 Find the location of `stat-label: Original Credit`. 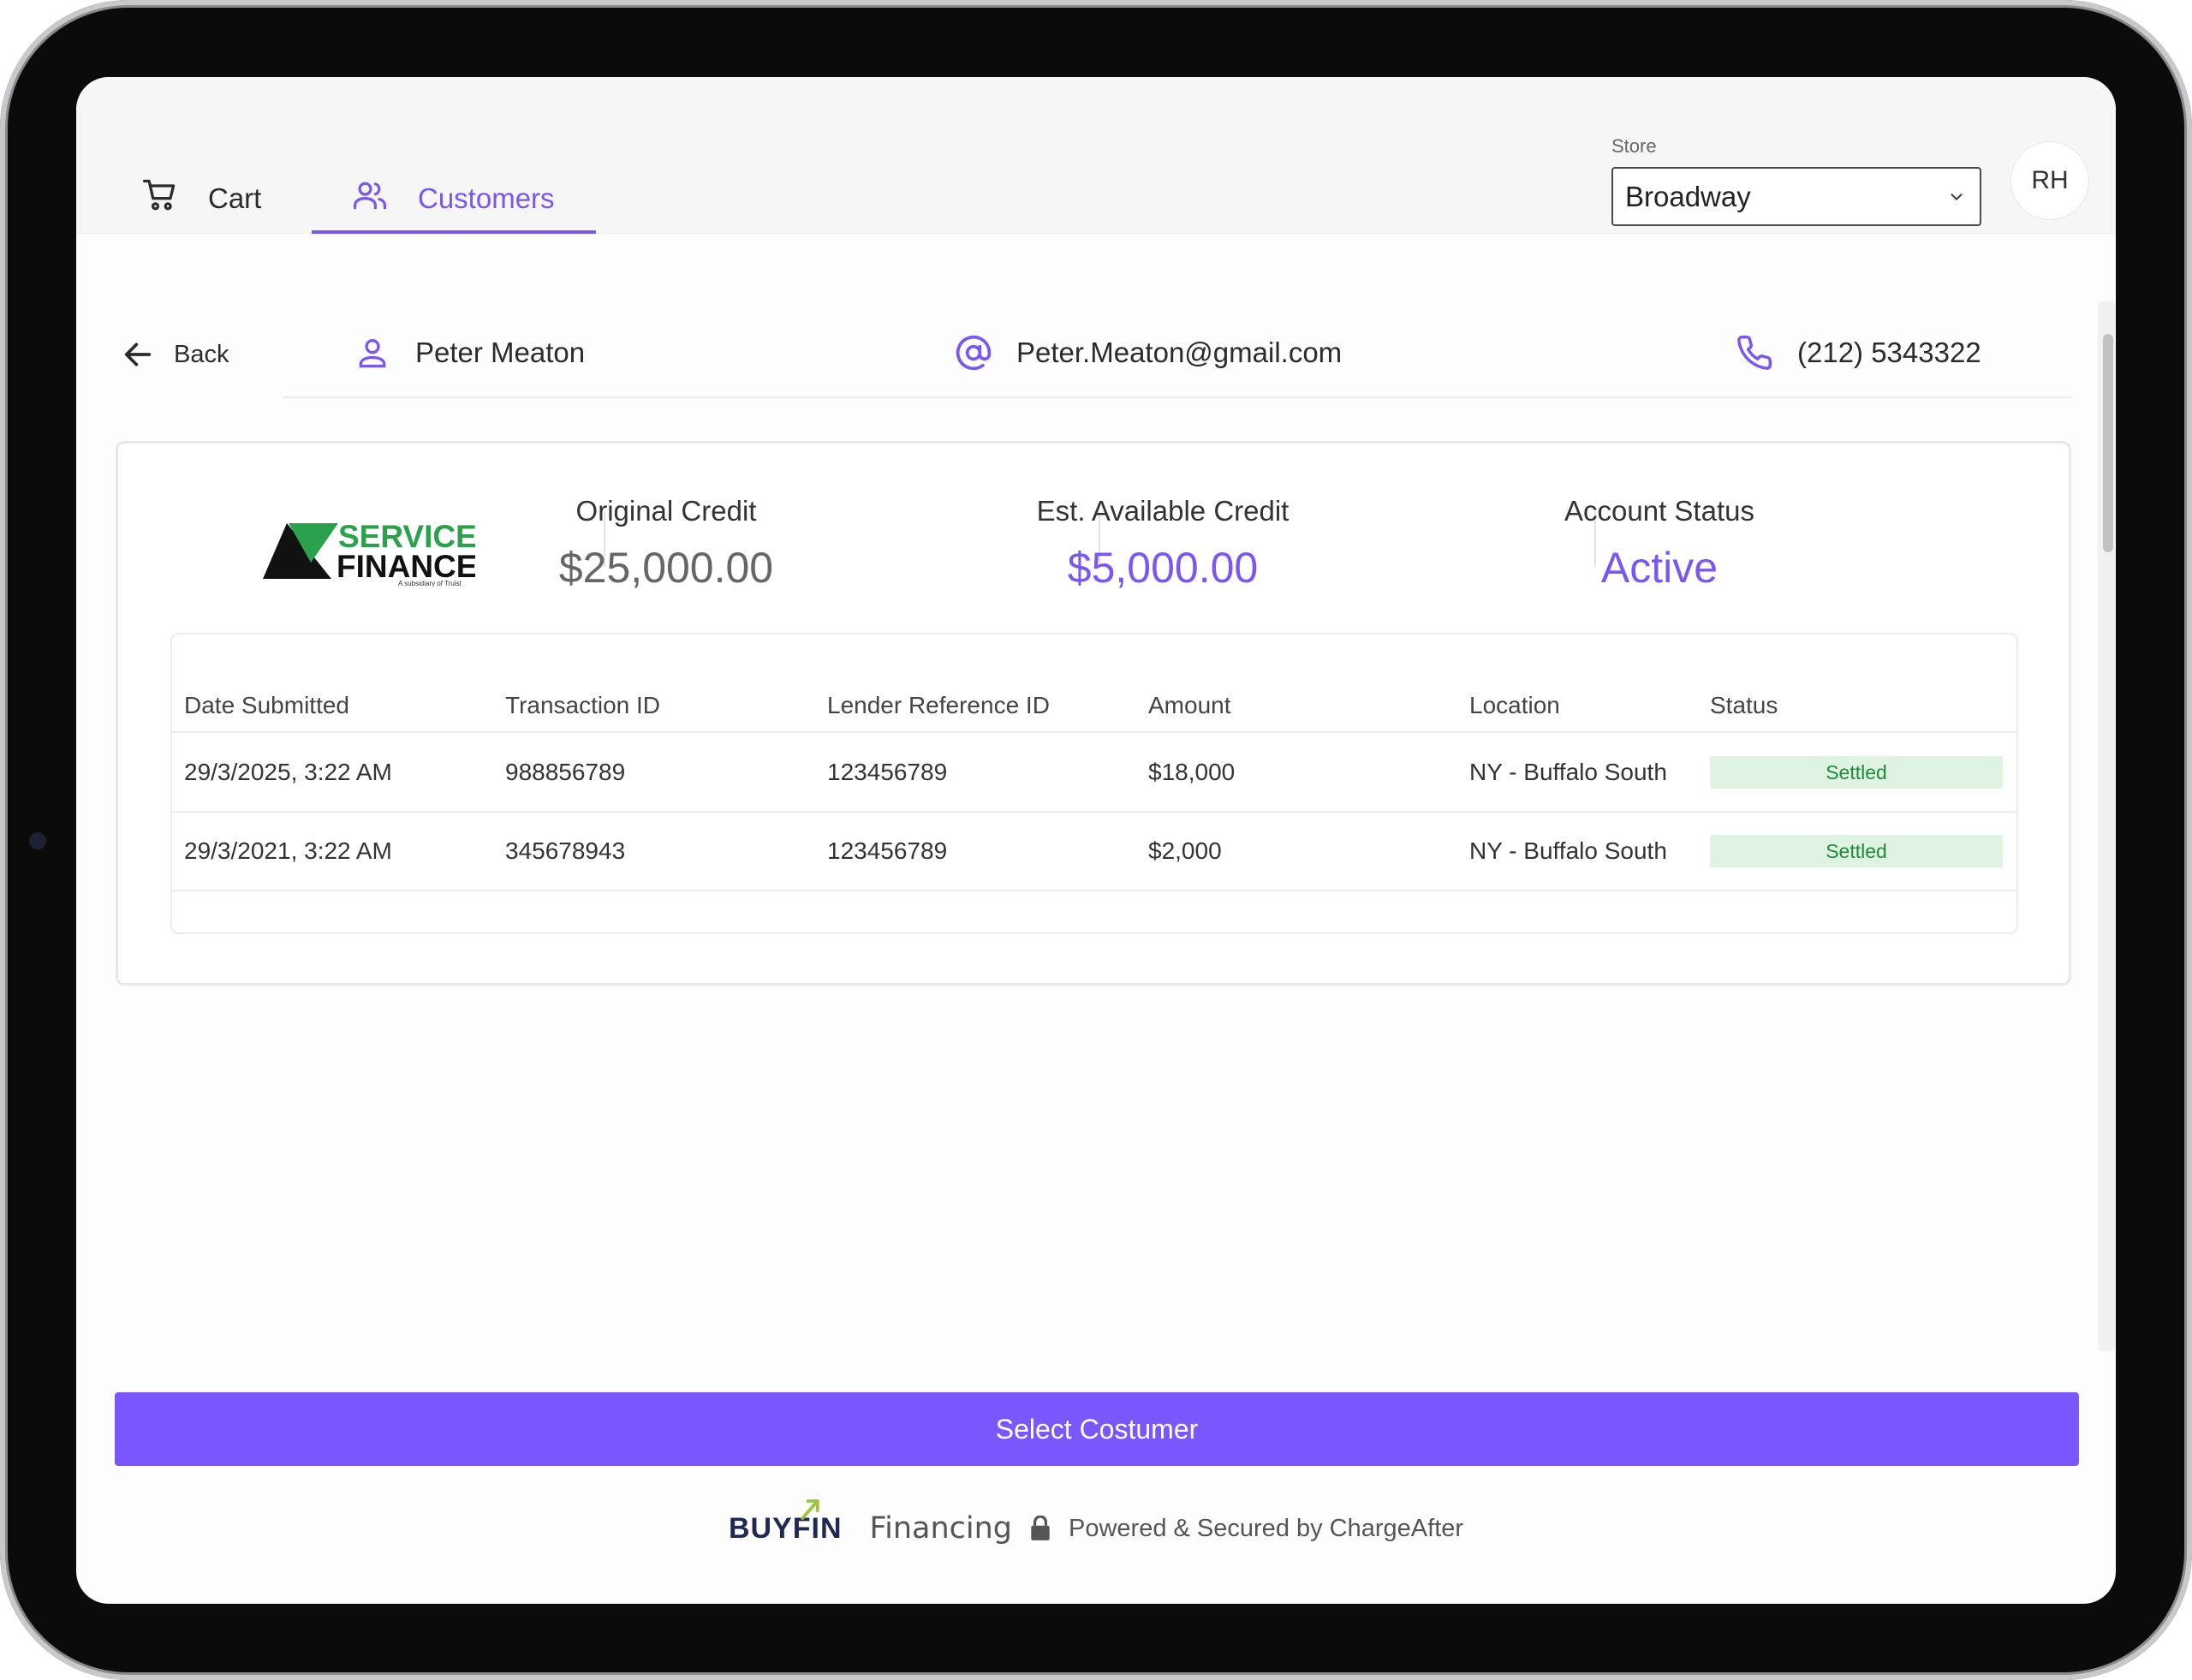

stat-label: Original Credit is located at coordinates (666, 511).